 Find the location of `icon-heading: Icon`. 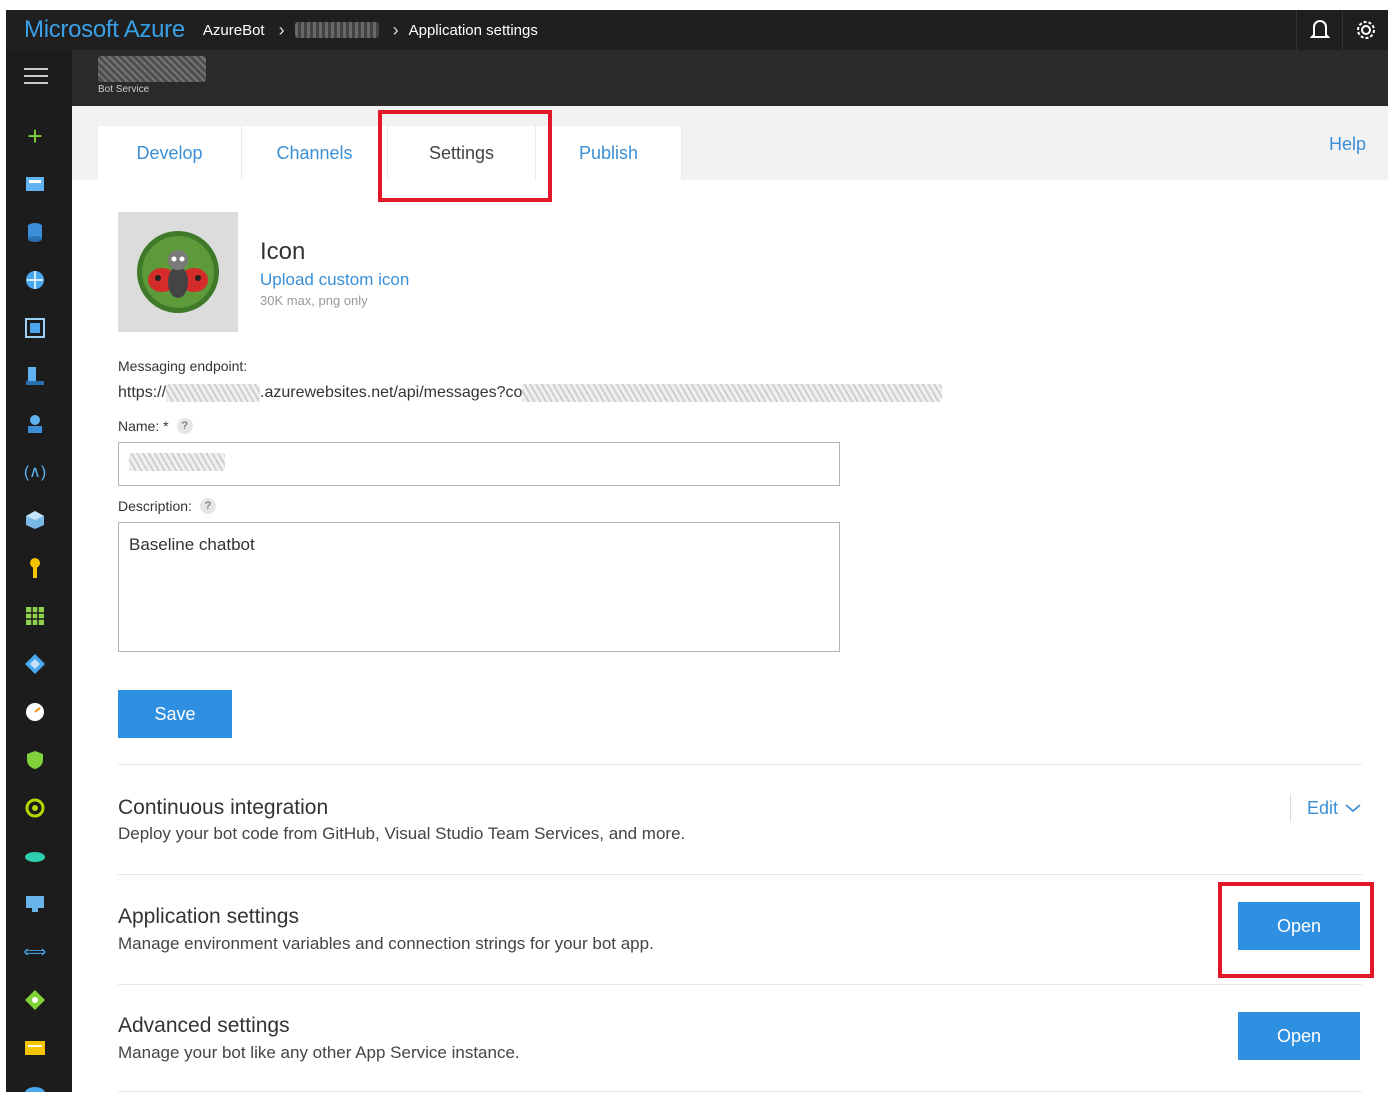

icon-heading: Icon is located at coordinates (283, 251).